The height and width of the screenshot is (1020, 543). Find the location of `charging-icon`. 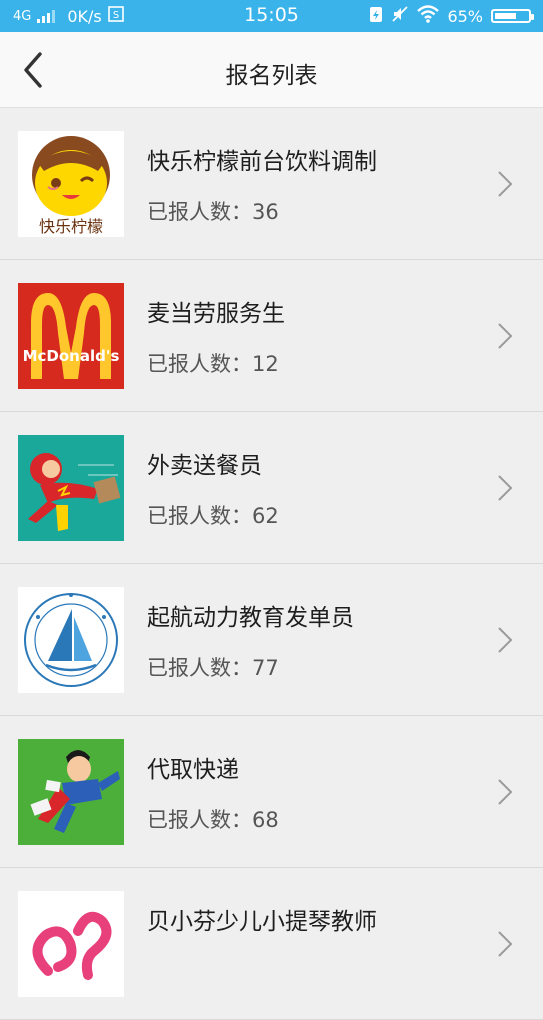

charging-icon is located at coordinates (376, 16).